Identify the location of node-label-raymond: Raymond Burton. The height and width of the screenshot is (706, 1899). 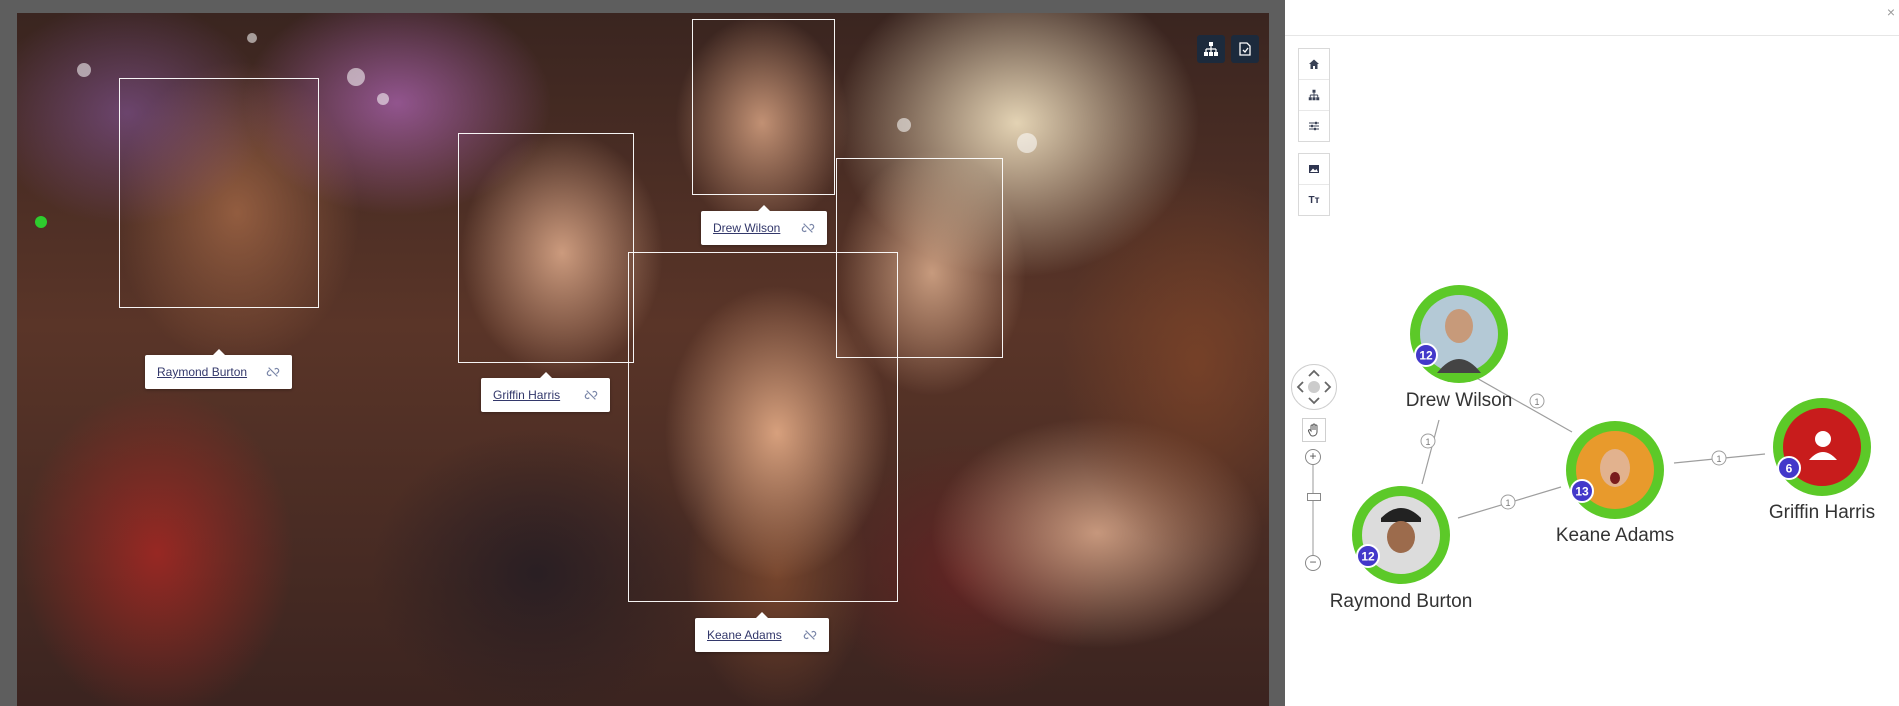
(1401, 601).